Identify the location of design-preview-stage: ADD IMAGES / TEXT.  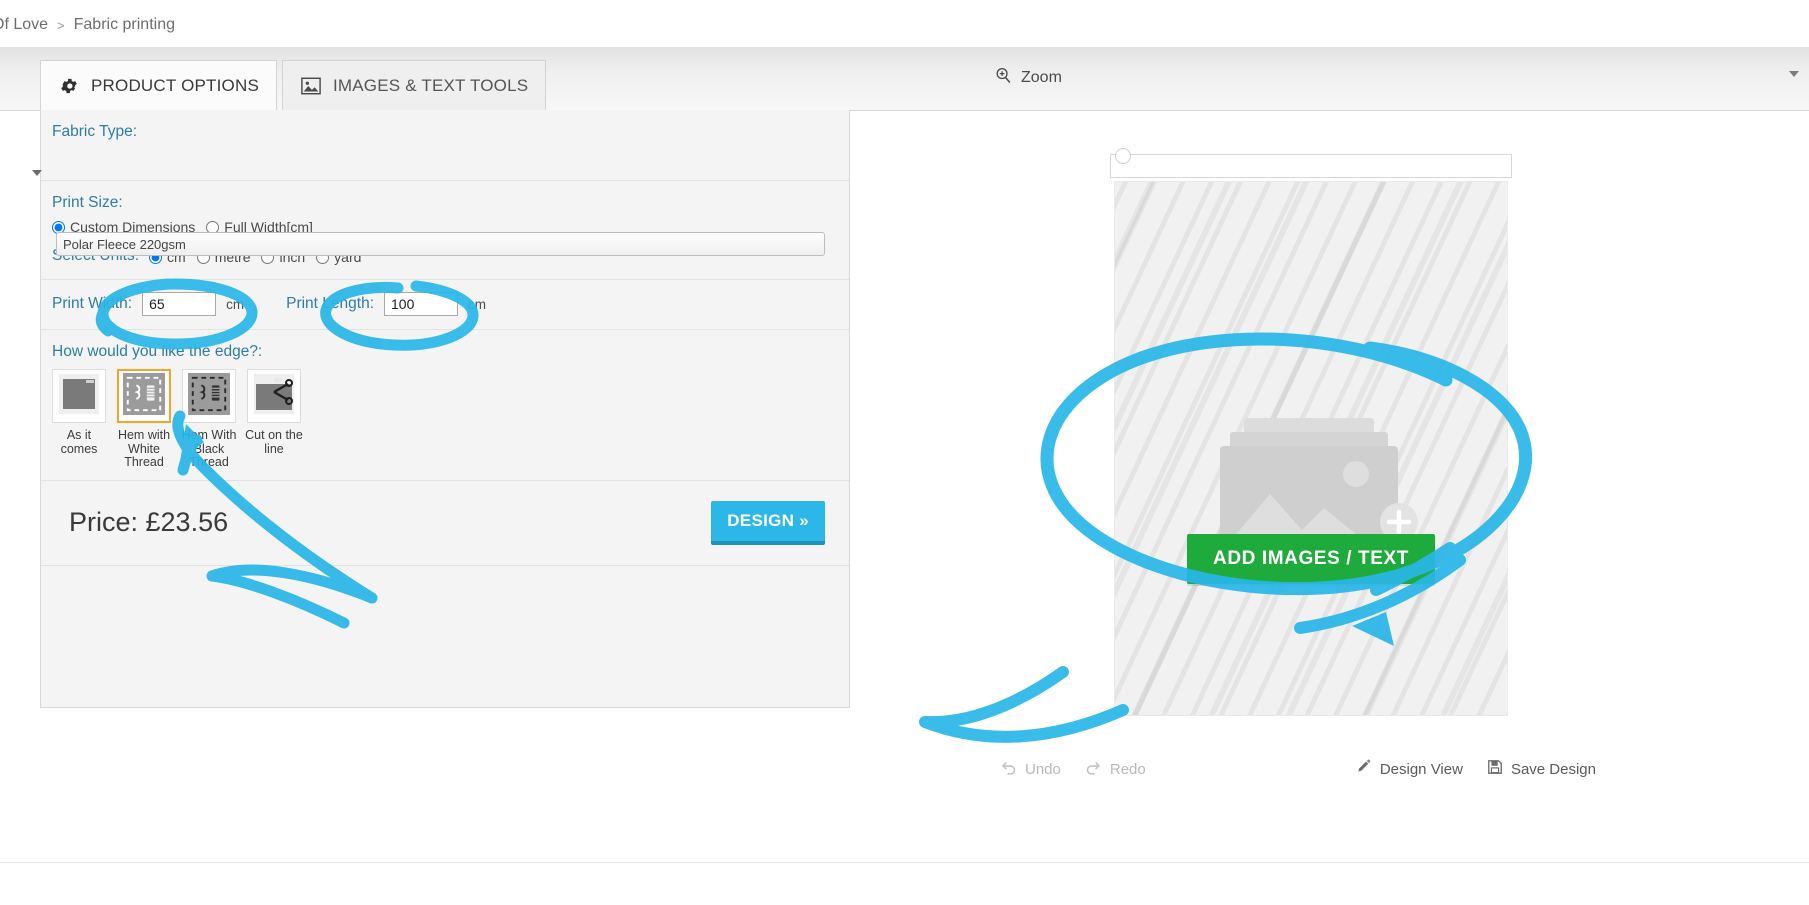
(1311, 413).